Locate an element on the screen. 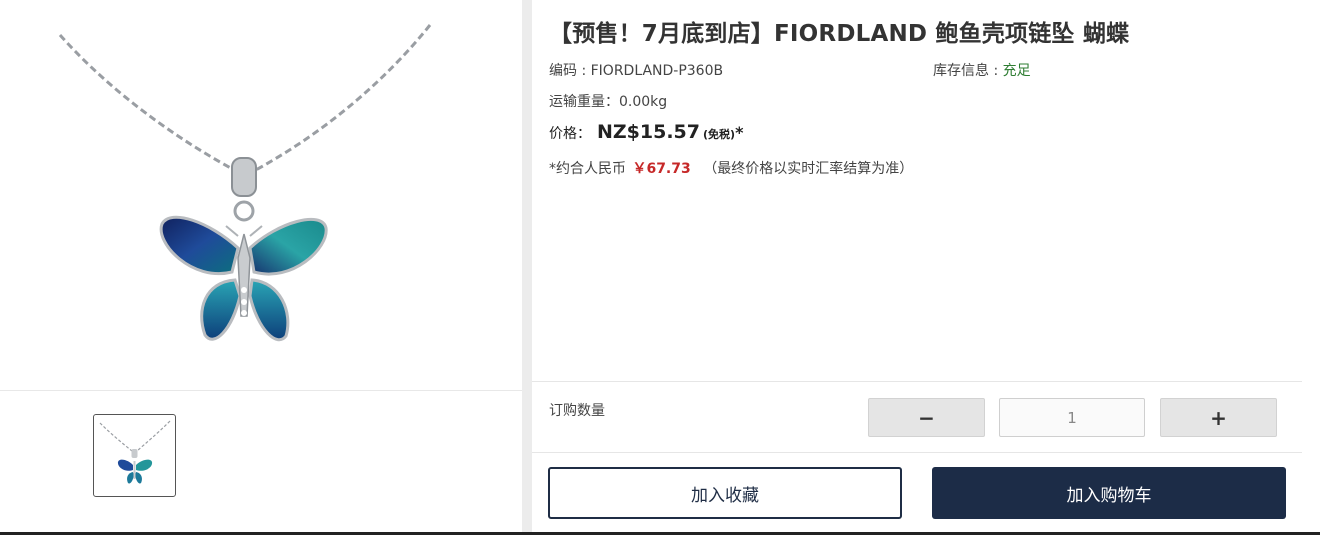  add-to-favorites-button: 加入收藏 is located at coordinates (725, 493).